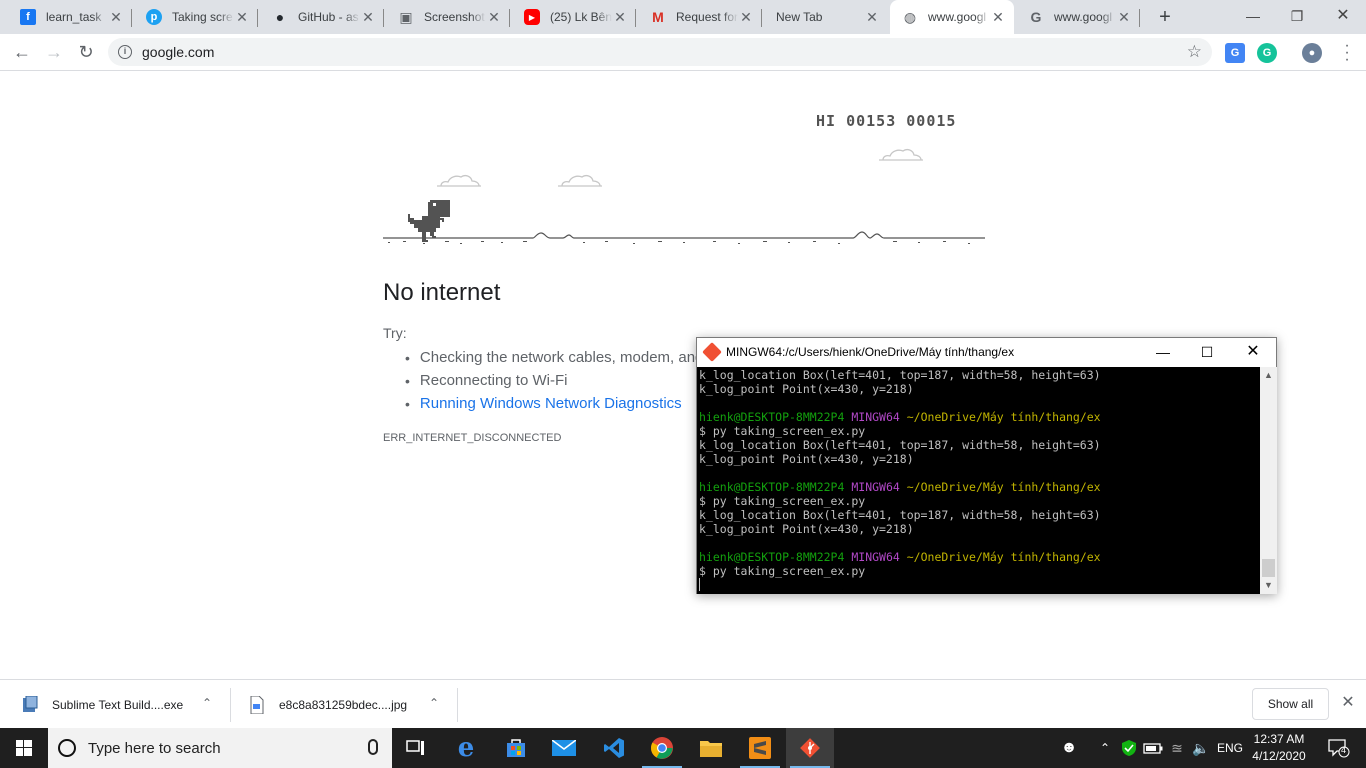 This screenshot has height=768, width=1366. What do you see at coordinates (178, 52) in the screenshot?
I see `address-url: google.com` at bounding box center [178, 52].